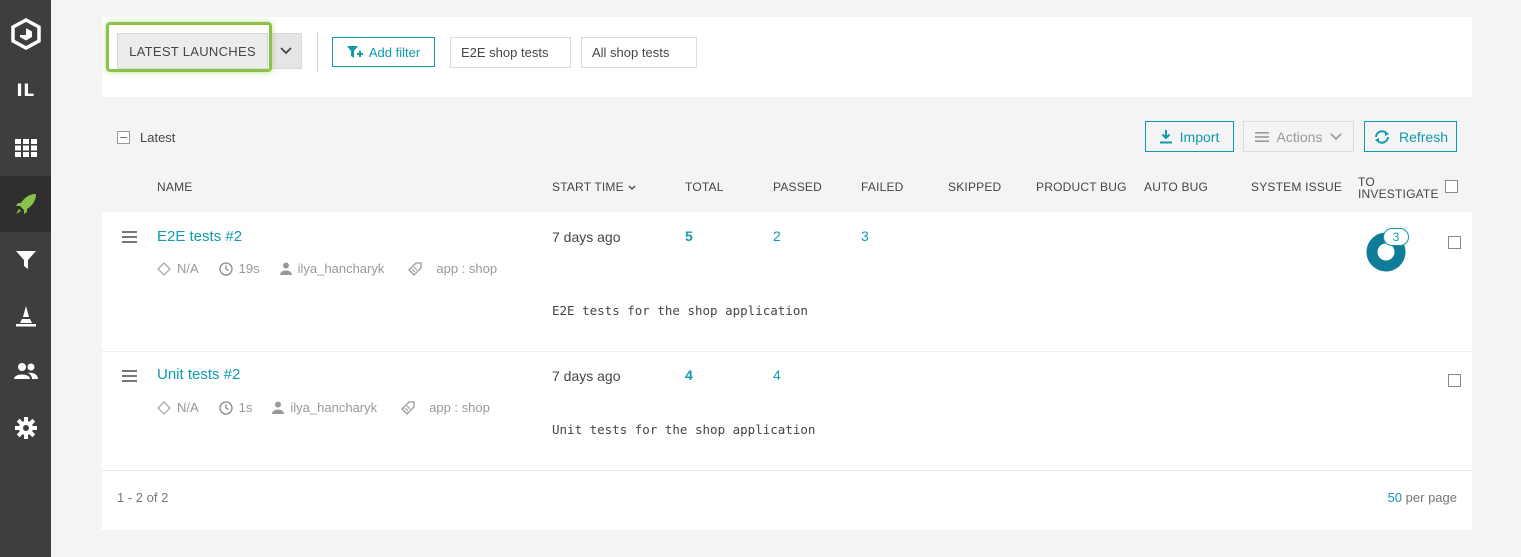 The image size is (1521, 557). I want to click on duration: 1s, so click(236, 407).